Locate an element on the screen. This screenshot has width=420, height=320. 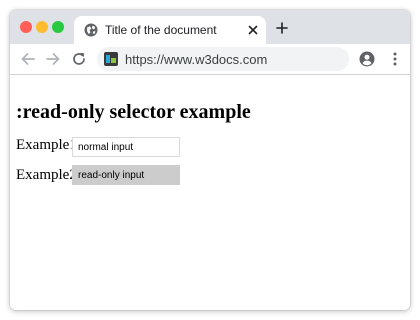
maximize-window-button is located at coordinates (58, 27).